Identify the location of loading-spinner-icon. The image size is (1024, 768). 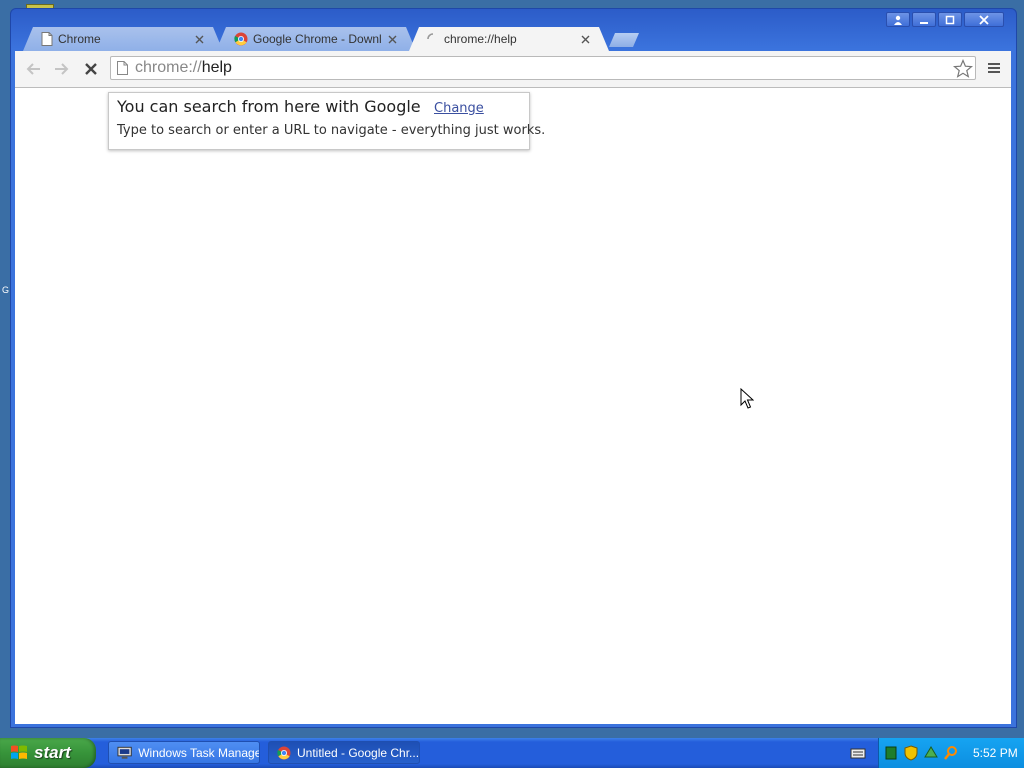
(430, 36).